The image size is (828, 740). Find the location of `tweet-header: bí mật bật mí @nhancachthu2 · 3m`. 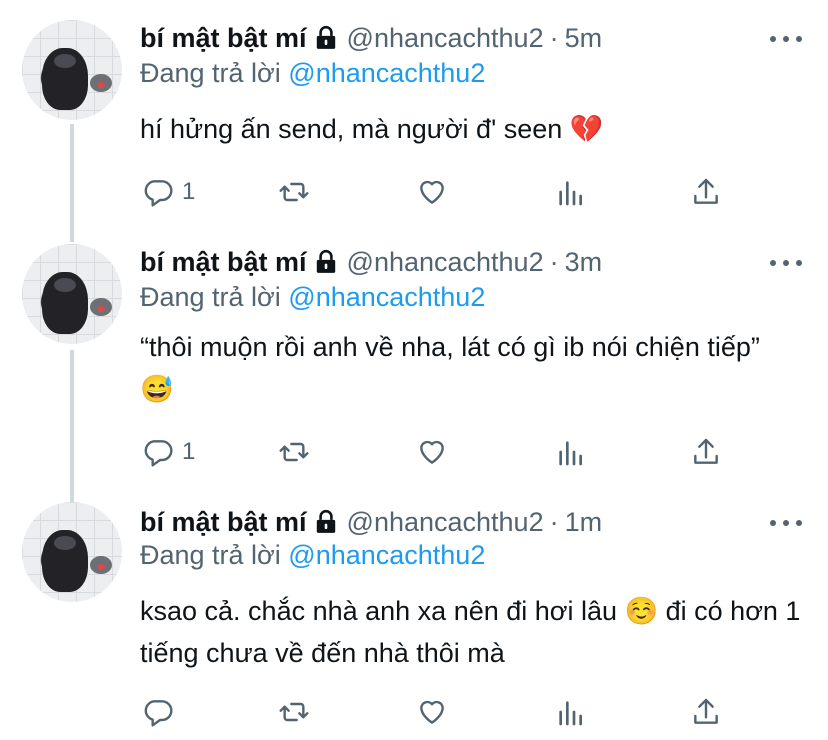

tweet-header: bí mật bật mí @nhancachthu2 · 3m is located at coordinates (371, 262).